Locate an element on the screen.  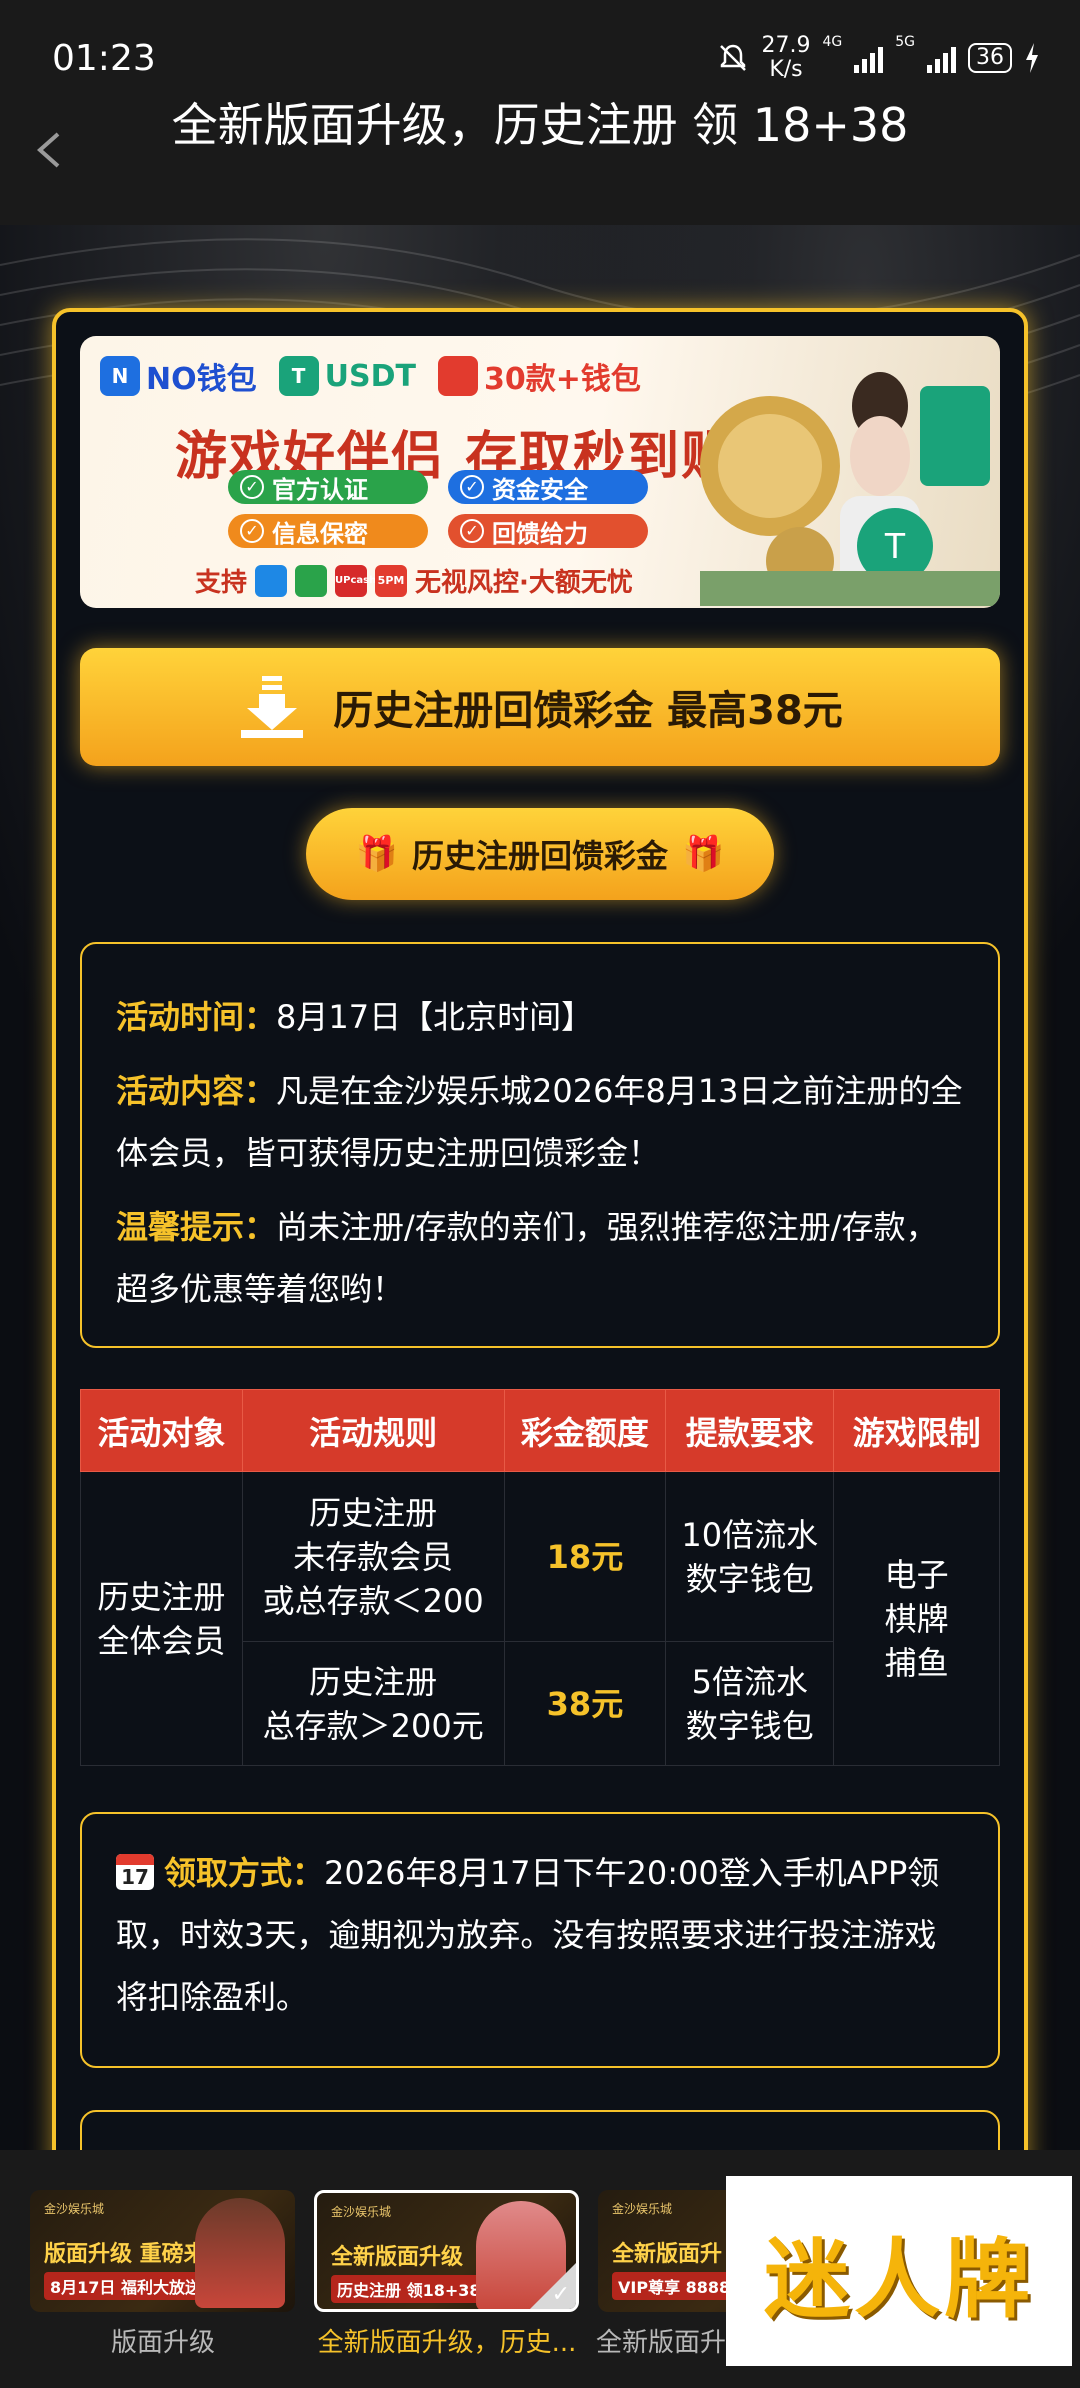
net-speed-unit: K/s is located at coordinates (786, 69).